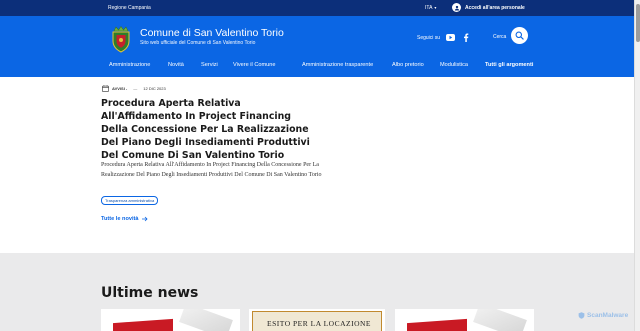 This screenshot has height=331, width=640. Describe the element at coordinates (130, 200) in the screenshot. I see `topic-tag: Trasparenza amministrativa` at that location.